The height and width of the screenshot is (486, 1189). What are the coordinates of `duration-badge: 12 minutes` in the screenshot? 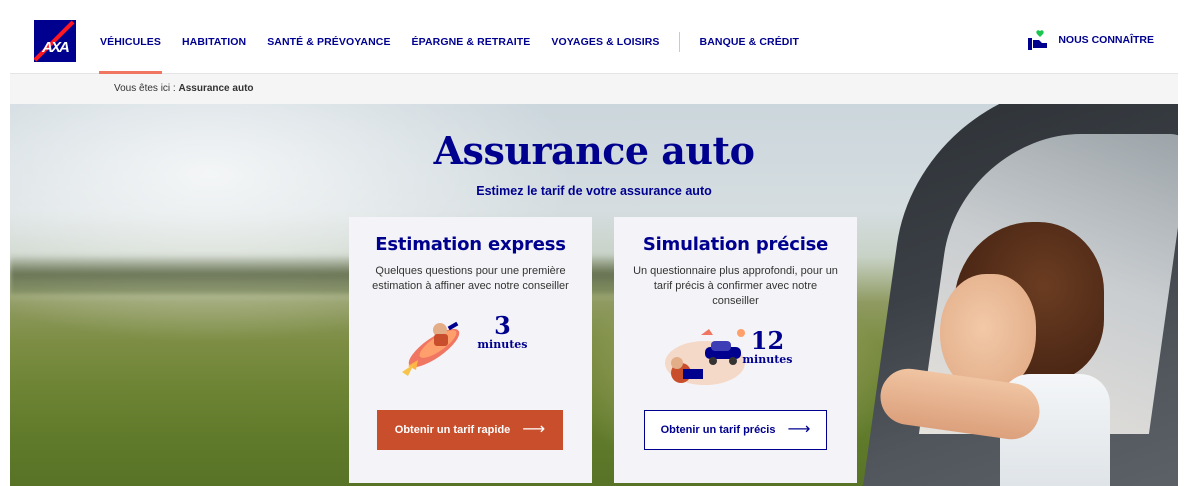 It's located at (767, 348).